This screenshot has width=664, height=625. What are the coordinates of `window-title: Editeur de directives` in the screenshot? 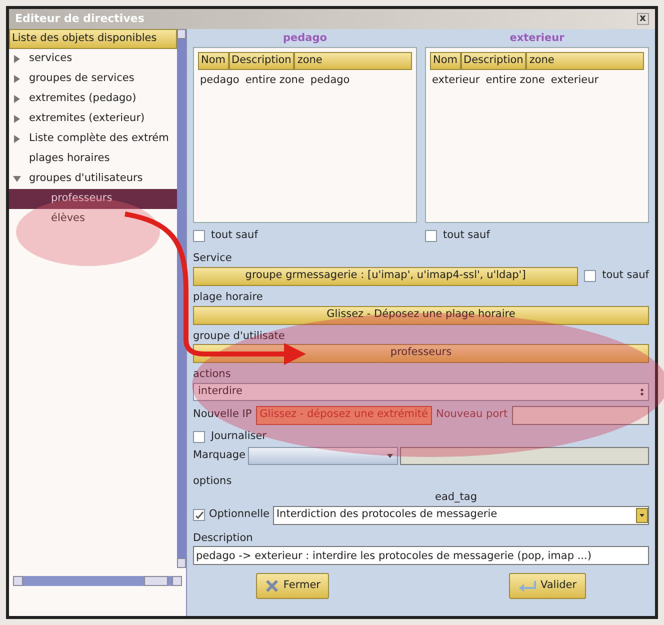 It's located at (79, 18).